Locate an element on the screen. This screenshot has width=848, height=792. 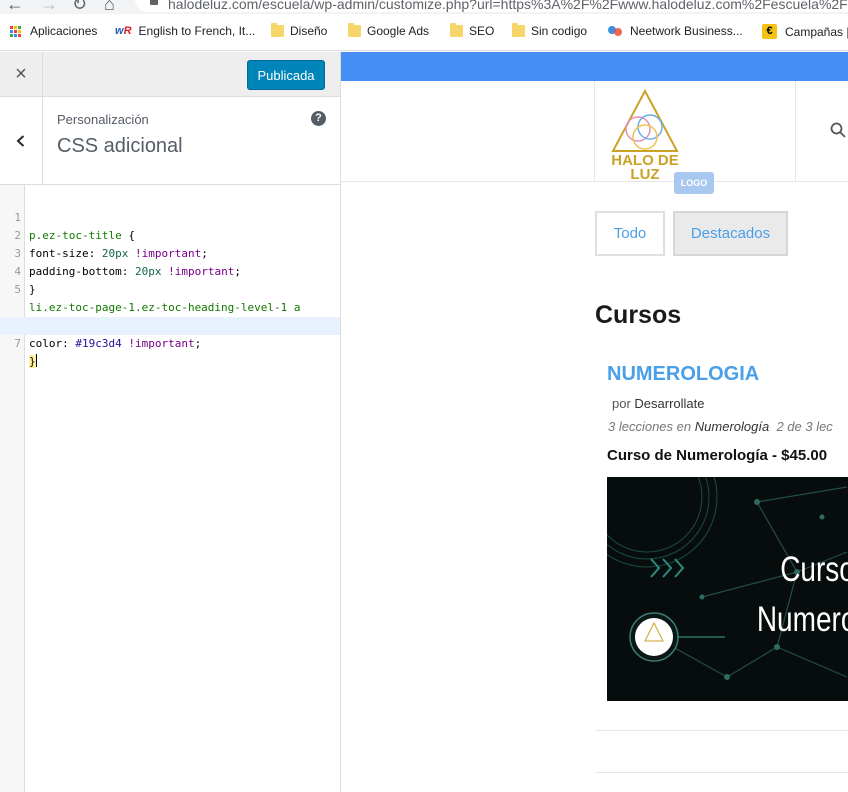
course-title-link: NUMEROLOGIA is located at coordinates (683, 374).